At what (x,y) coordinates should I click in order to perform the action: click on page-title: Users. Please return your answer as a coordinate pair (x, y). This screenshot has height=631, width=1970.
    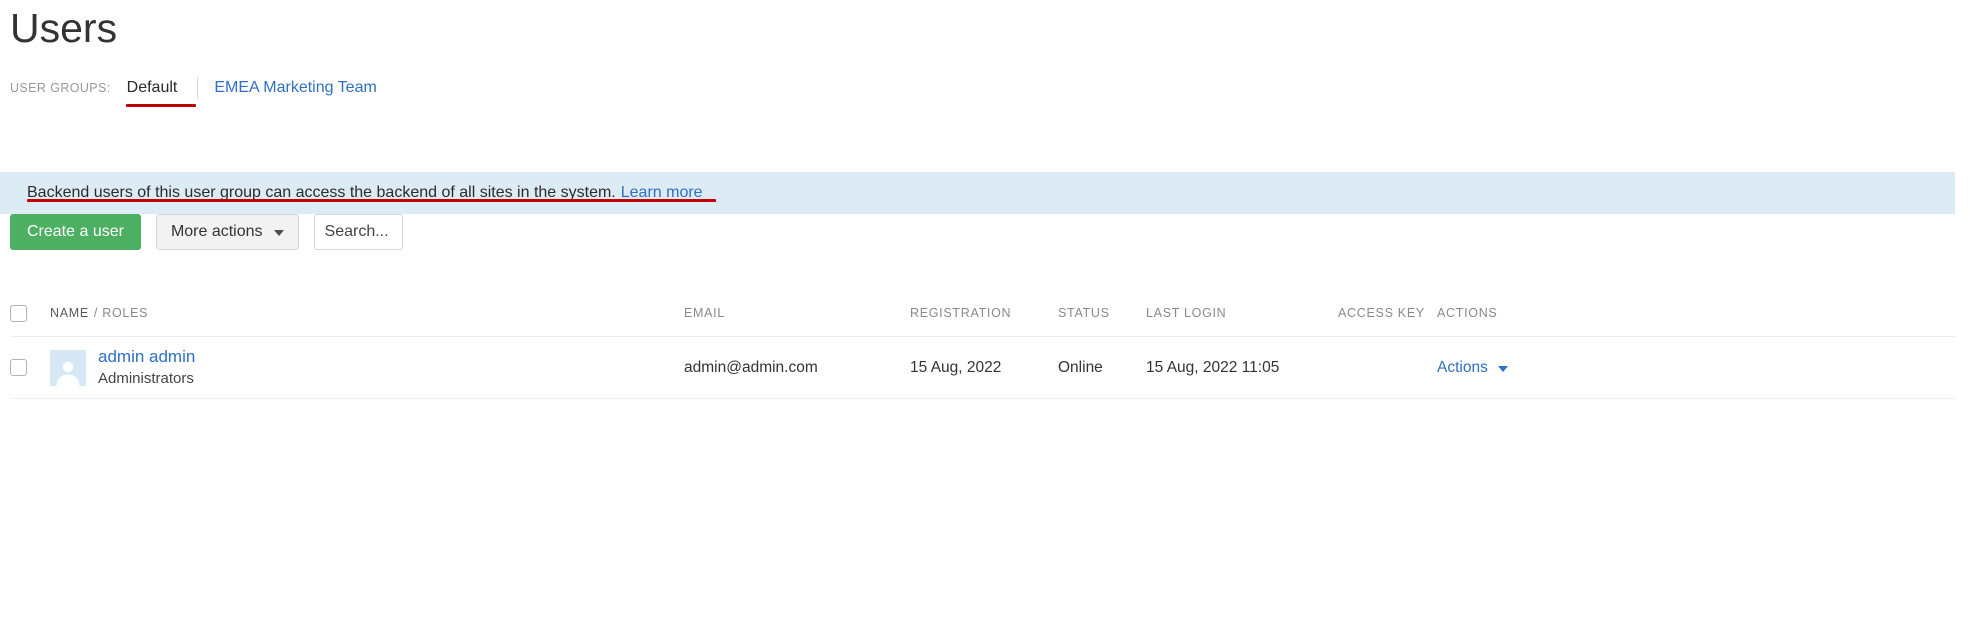
    Looking at the image, I should click on (64, 28).